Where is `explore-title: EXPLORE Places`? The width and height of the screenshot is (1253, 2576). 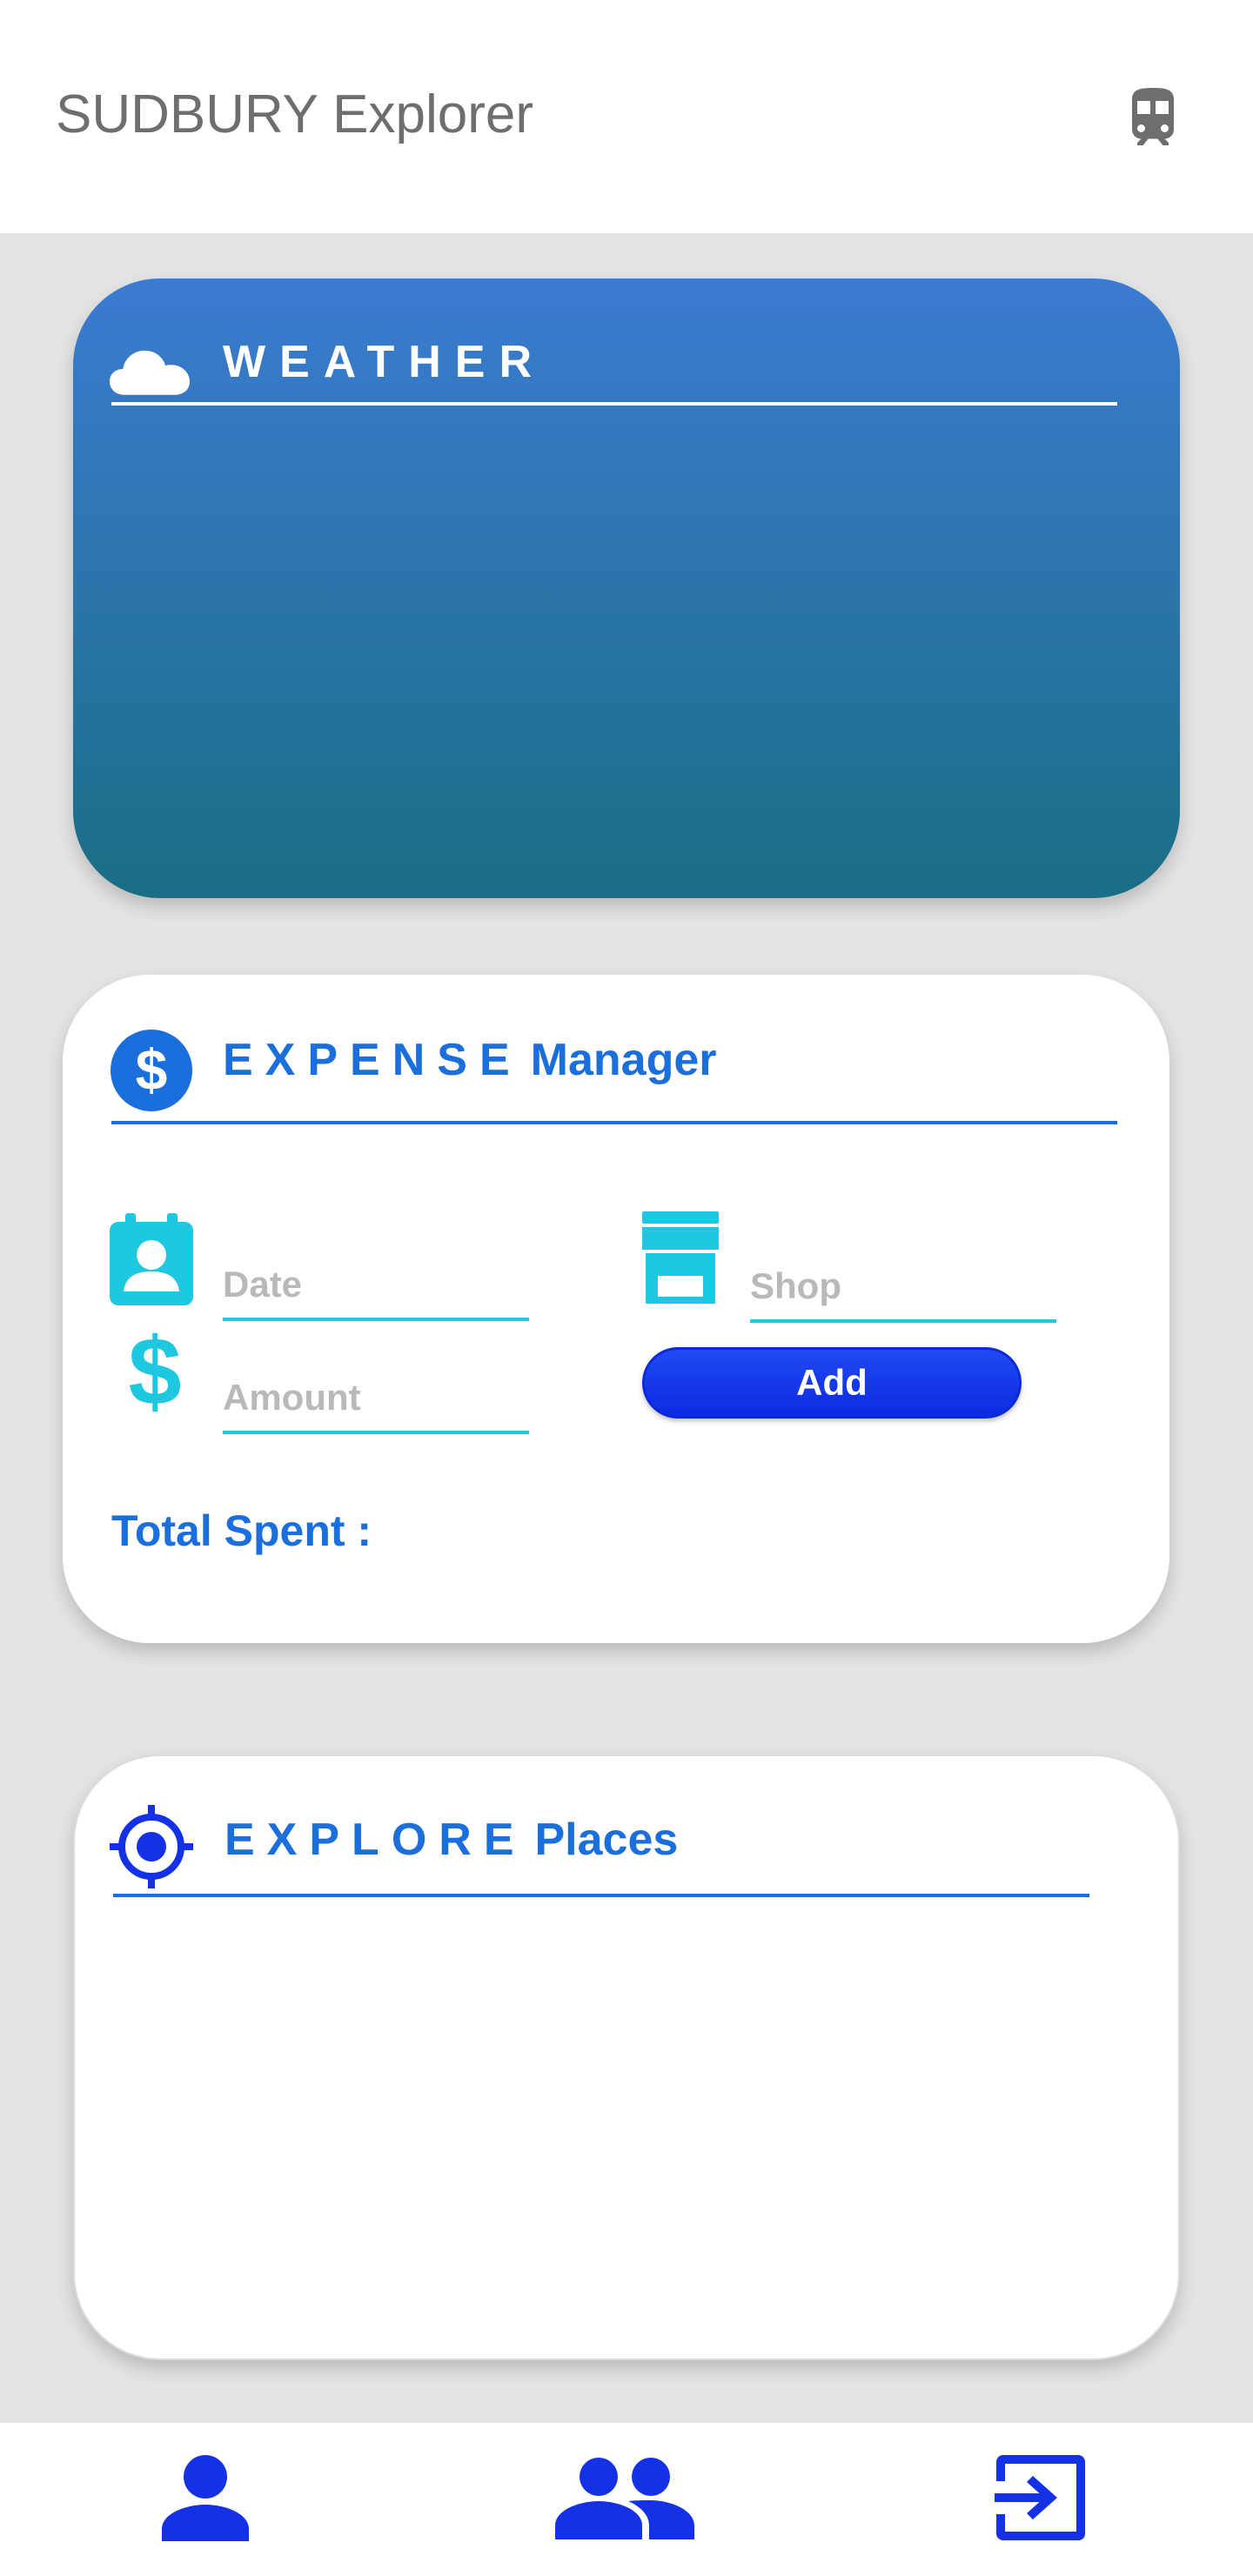 explore-title: EXPLORE Places is located at coordinates (451, 1840).